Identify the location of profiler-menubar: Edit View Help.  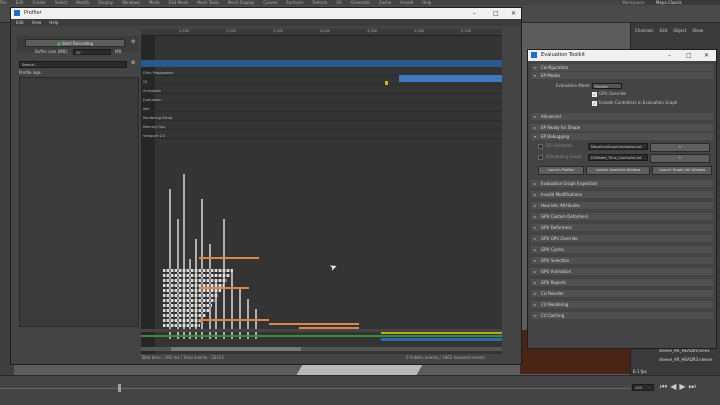
(266, 22).